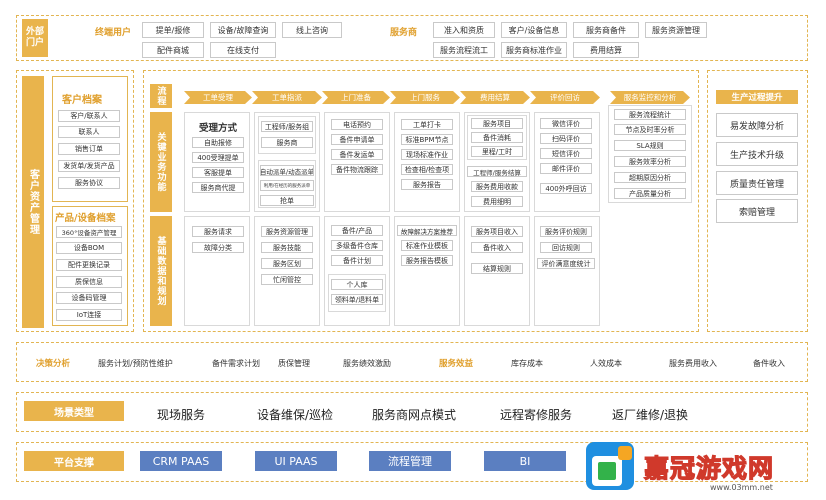  Describe the element at coordinates (427, 184) in the screenshot. I see `col4-item: 服务报告` at that location.